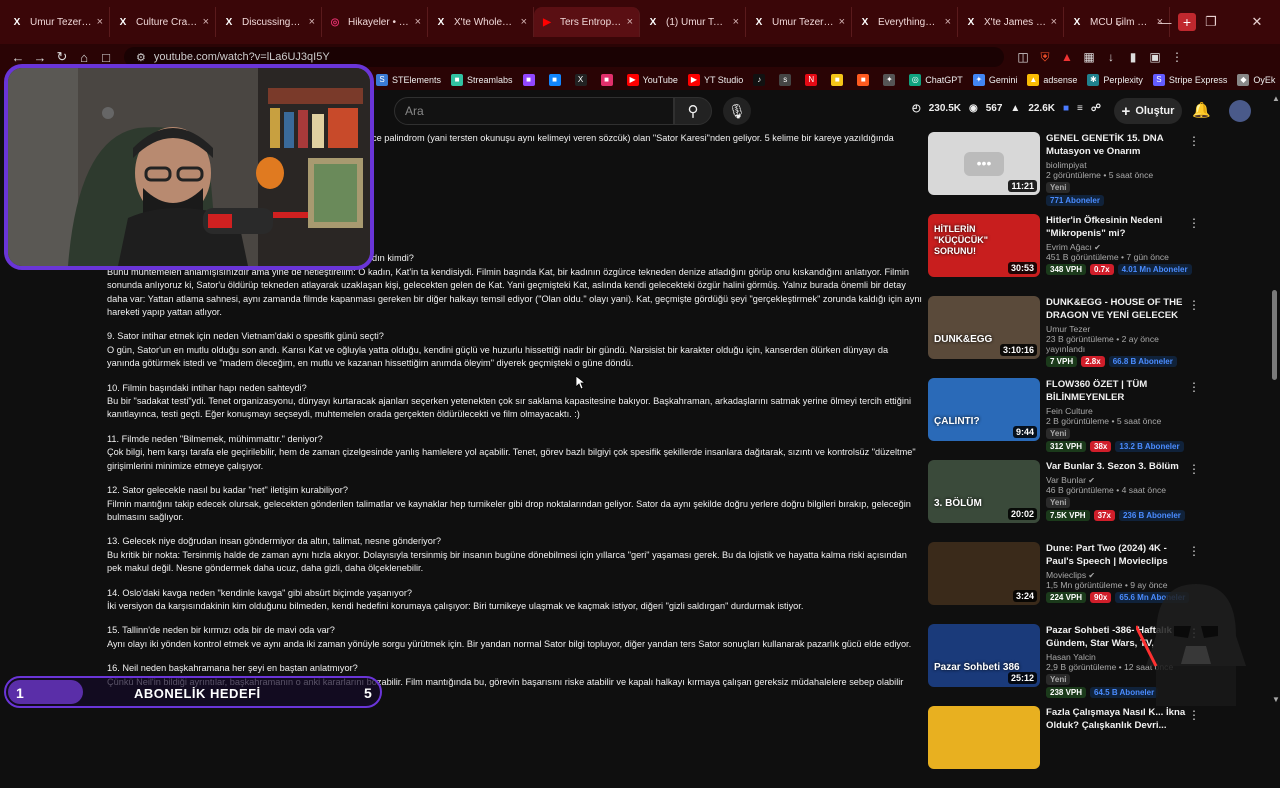 This screenshot has height=788, width=1280. Describe the element at coordinates (1096, 108) in the screenshot. I see `location-icon: ☍` at that location.